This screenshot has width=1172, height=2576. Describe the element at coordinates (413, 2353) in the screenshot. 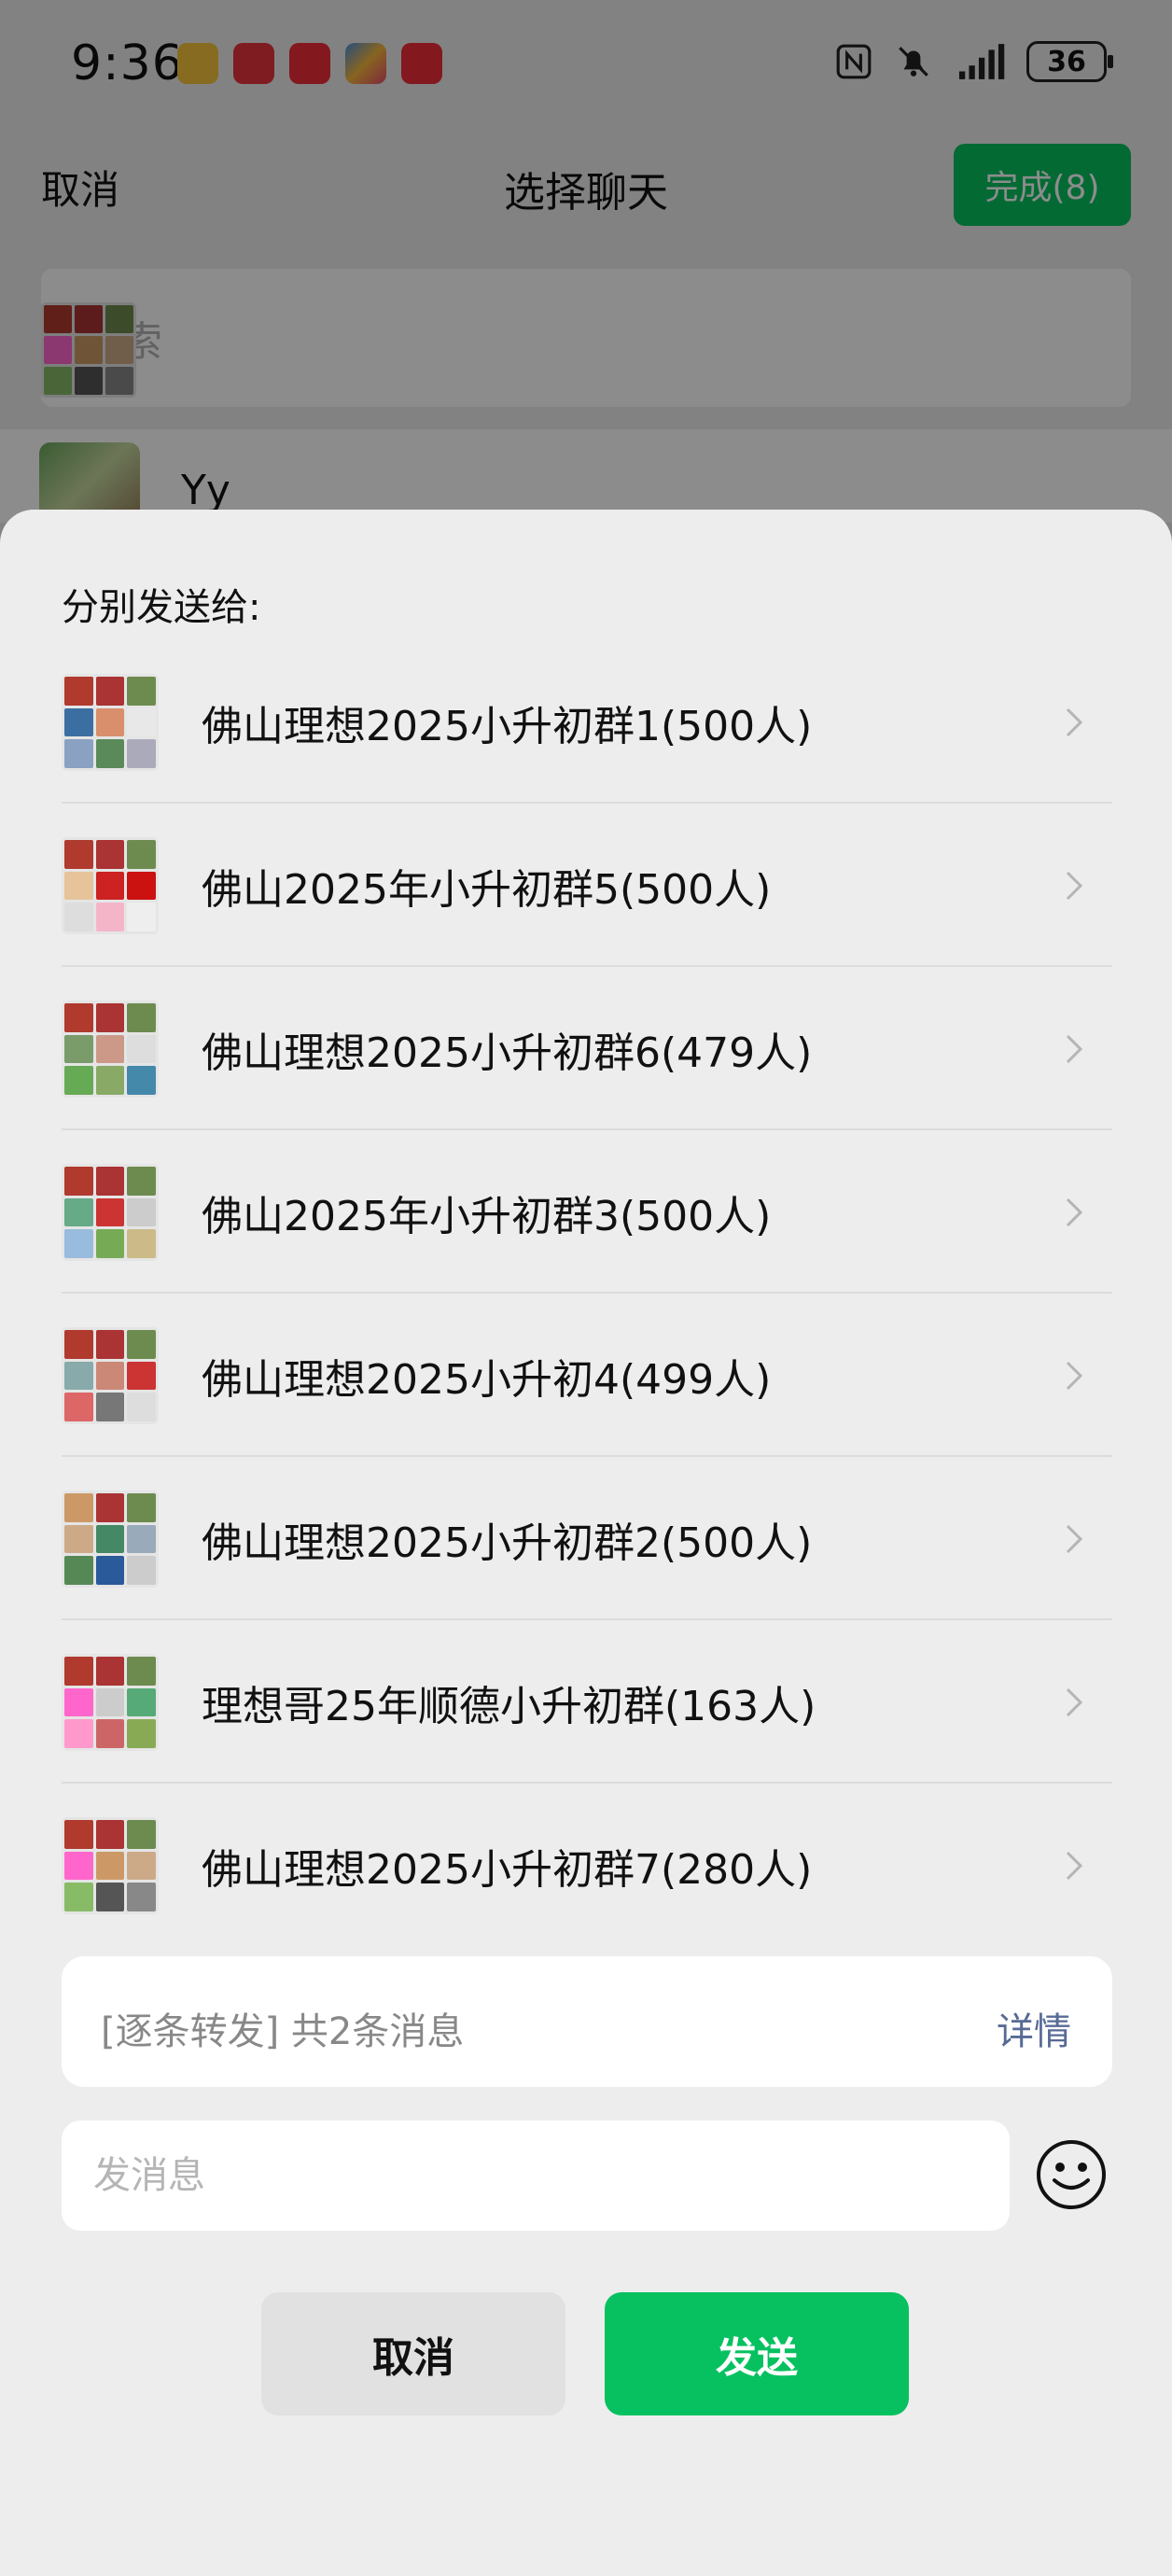

I see `cancel-button: 取消` at that location.